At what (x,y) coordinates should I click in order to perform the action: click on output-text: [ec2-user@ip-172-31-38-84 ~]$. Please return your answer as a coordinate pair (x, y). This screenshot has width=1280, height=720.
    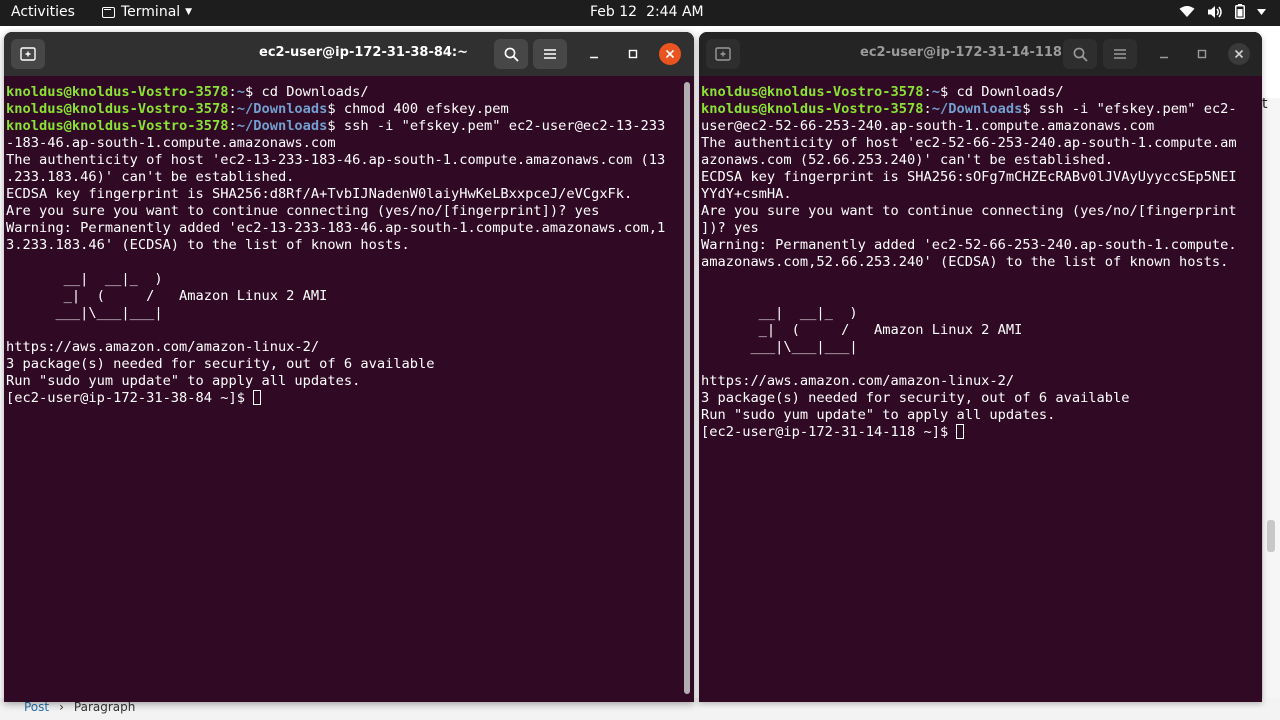
    Looking at the image, I should click on (130, 398).